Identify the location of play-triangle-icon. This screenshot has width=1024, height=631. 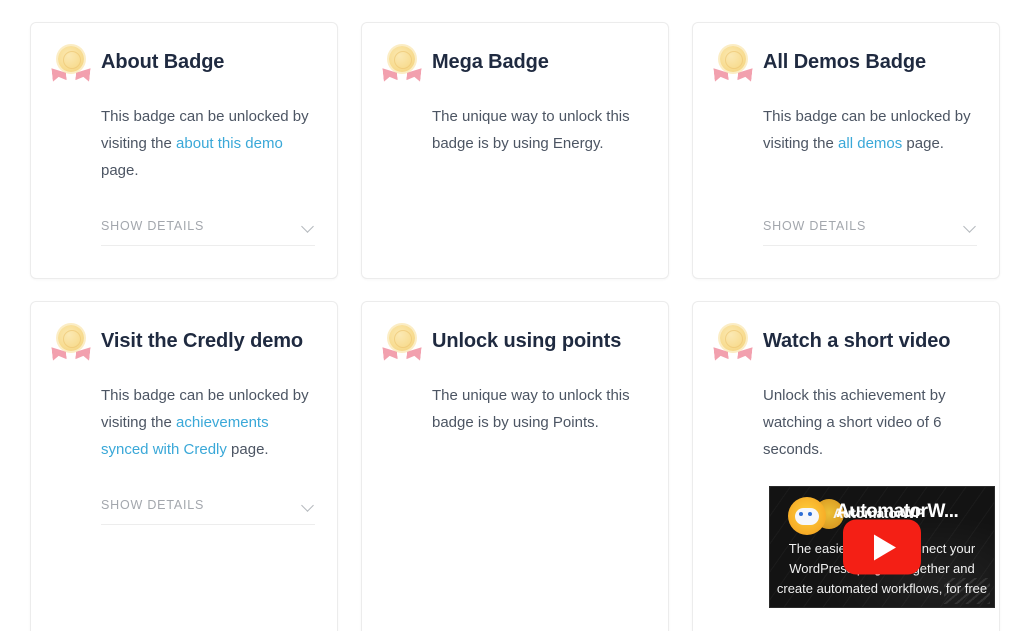
(884, 547).